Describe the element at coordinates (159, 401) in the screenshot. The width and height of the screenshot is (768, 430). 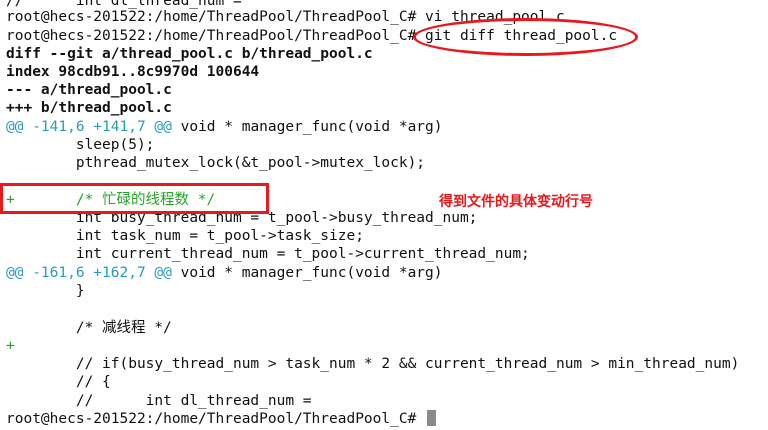
I see `terminal-line: // int dl_thread_num =` at that location.